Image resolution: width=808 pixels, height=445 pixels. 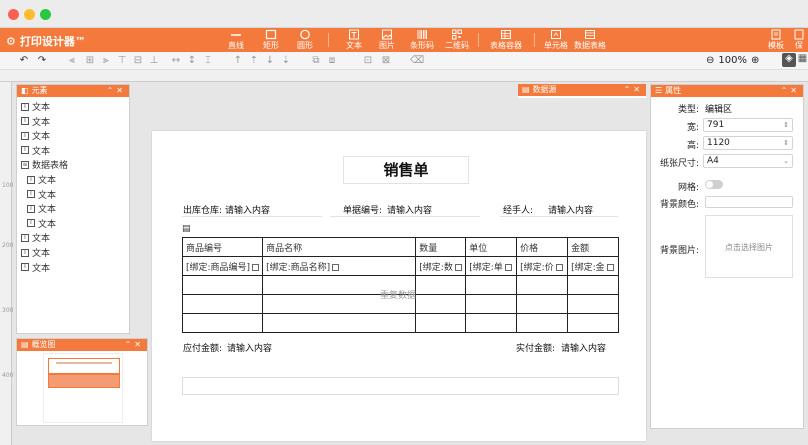 What do you see at coordinates (45, 14) in the screenshot?
I see `maximize-window-button` at bounding box center [45, 14].